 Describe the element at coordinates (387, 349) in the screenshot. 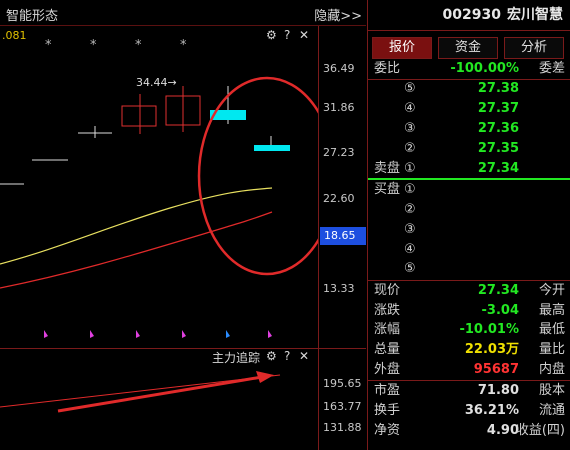

I see `stat-label: 总量` at that location.